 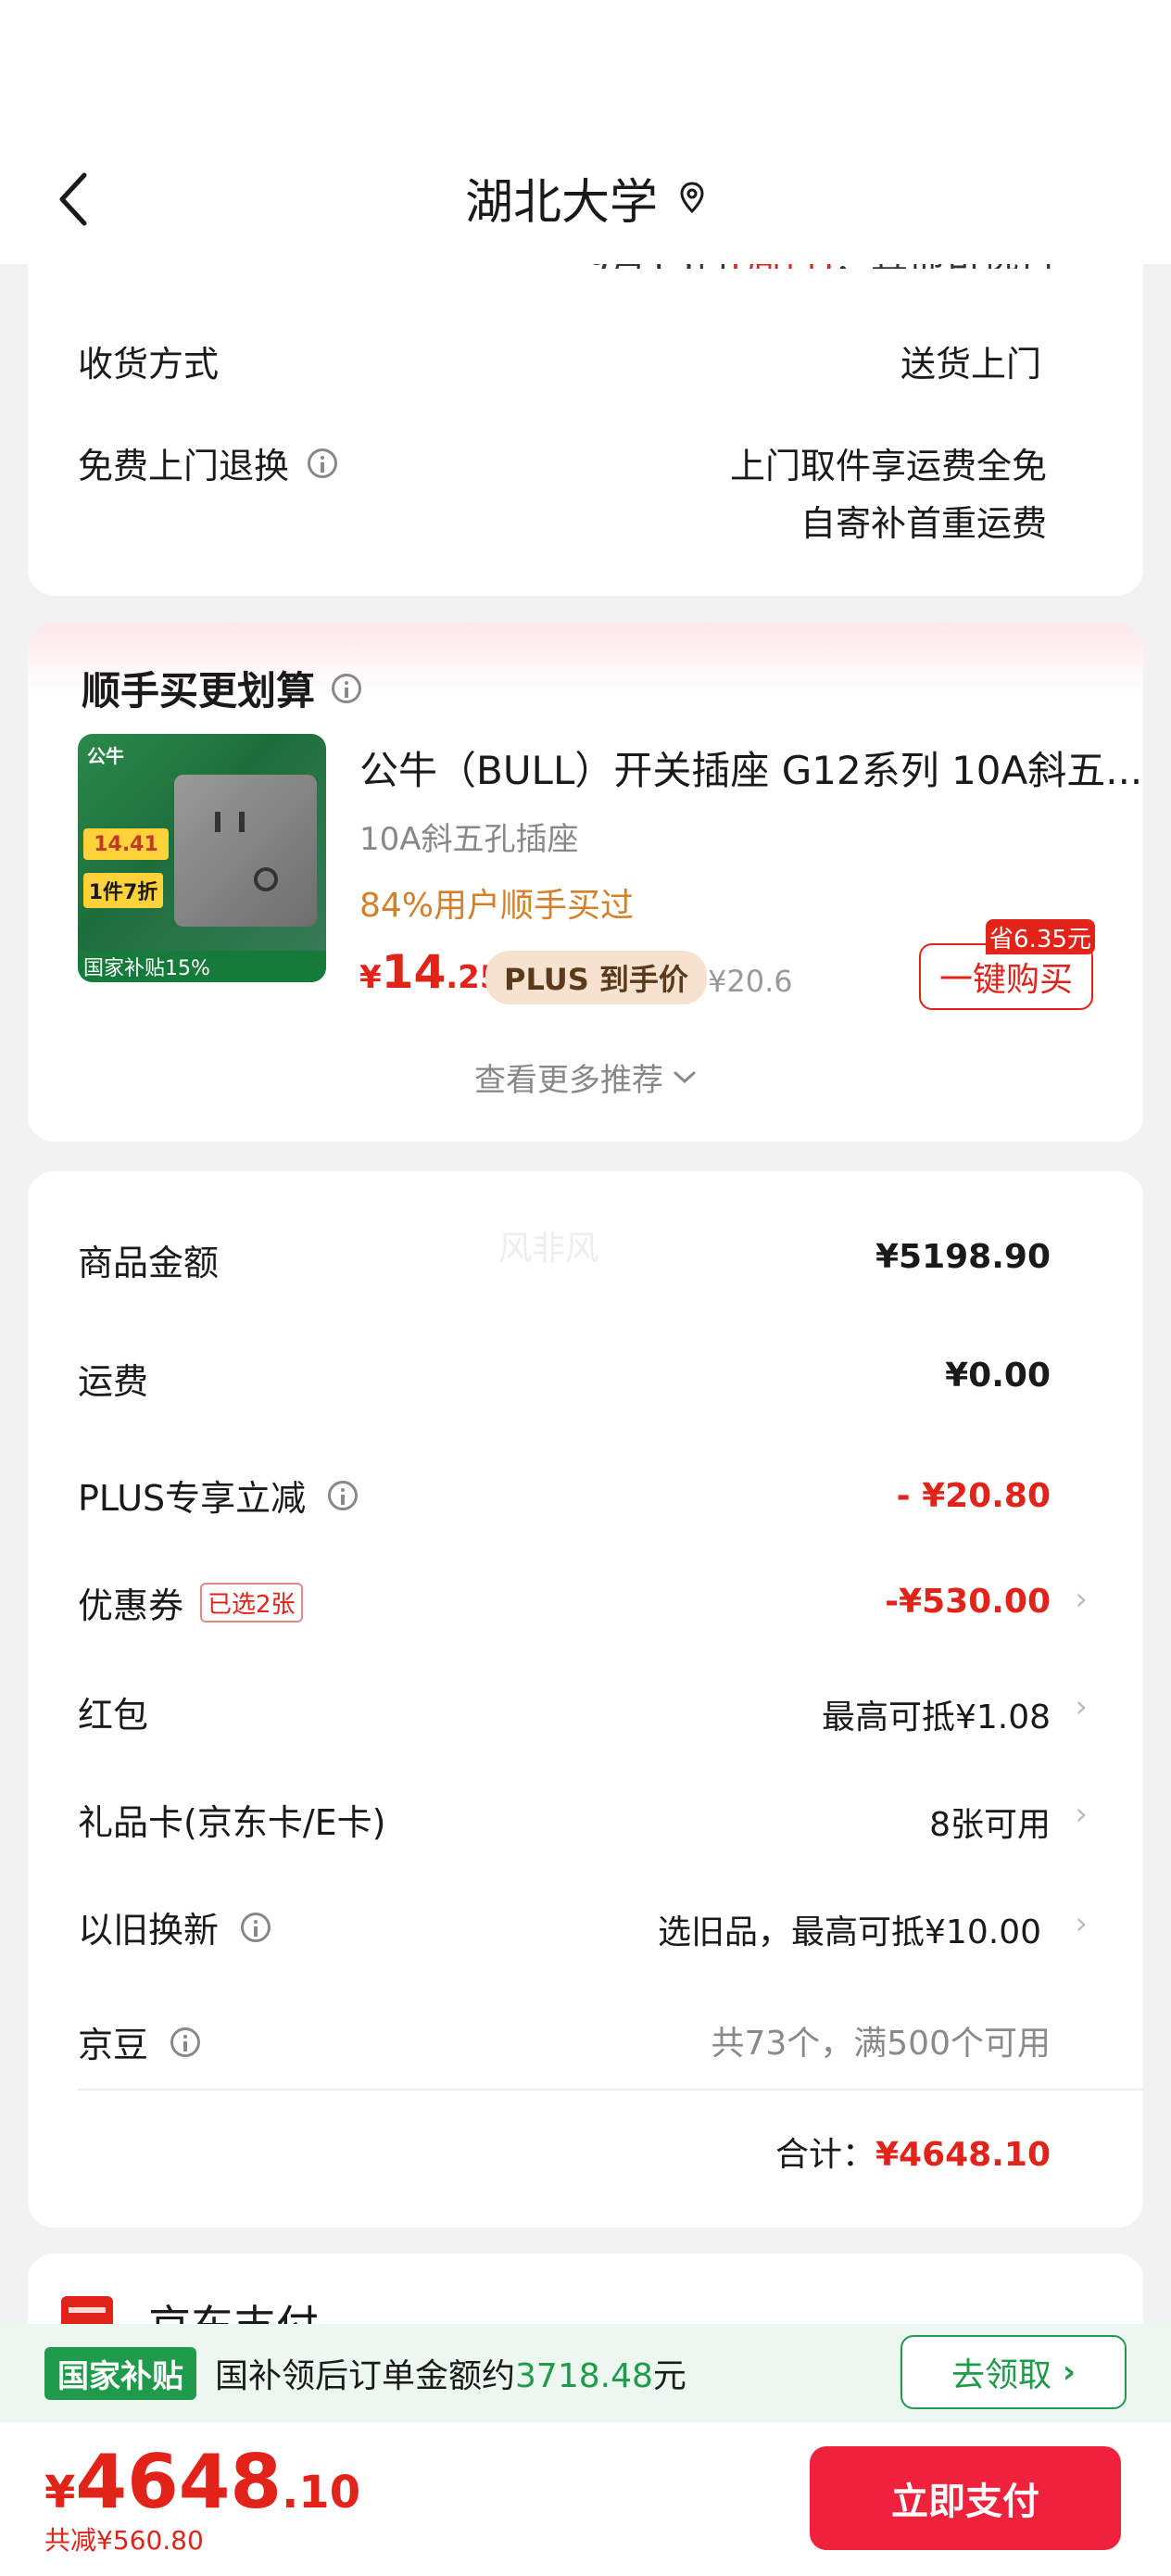 What do you see at coordinates (548, 1249) in the screenshot?
I see `watermark: 风非风` at bounding box center [548, 1249].